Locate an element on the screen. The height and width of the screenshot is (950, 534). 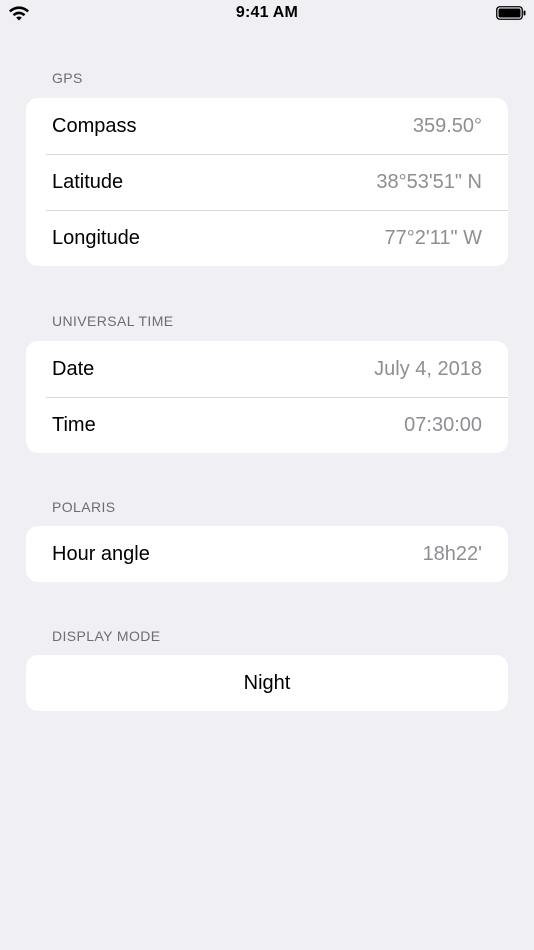
section-header-display-mode: DISPLAY MODE is located at coordinates (106, 636).